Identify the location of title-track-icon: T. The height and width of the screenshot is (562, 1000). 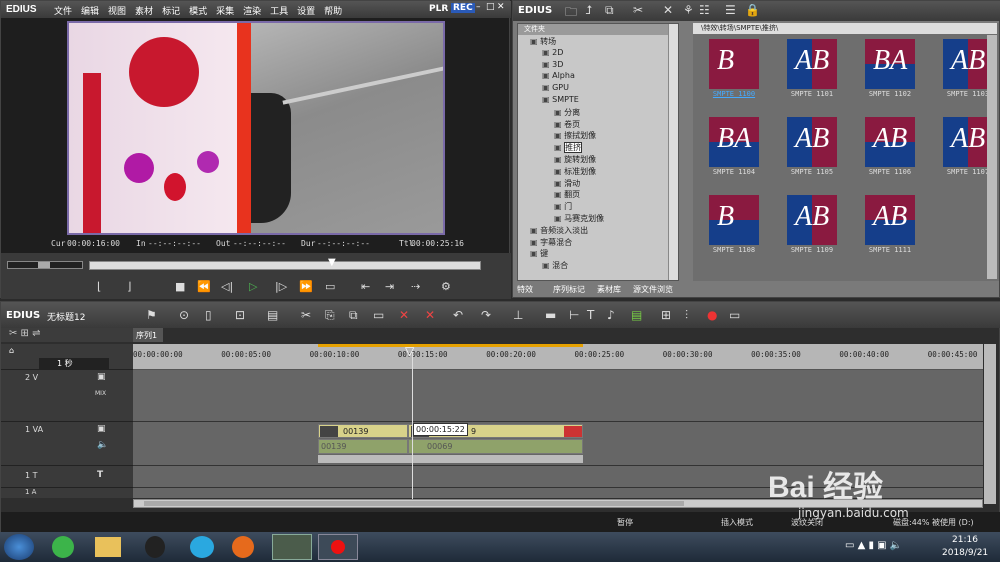
(100, 475).